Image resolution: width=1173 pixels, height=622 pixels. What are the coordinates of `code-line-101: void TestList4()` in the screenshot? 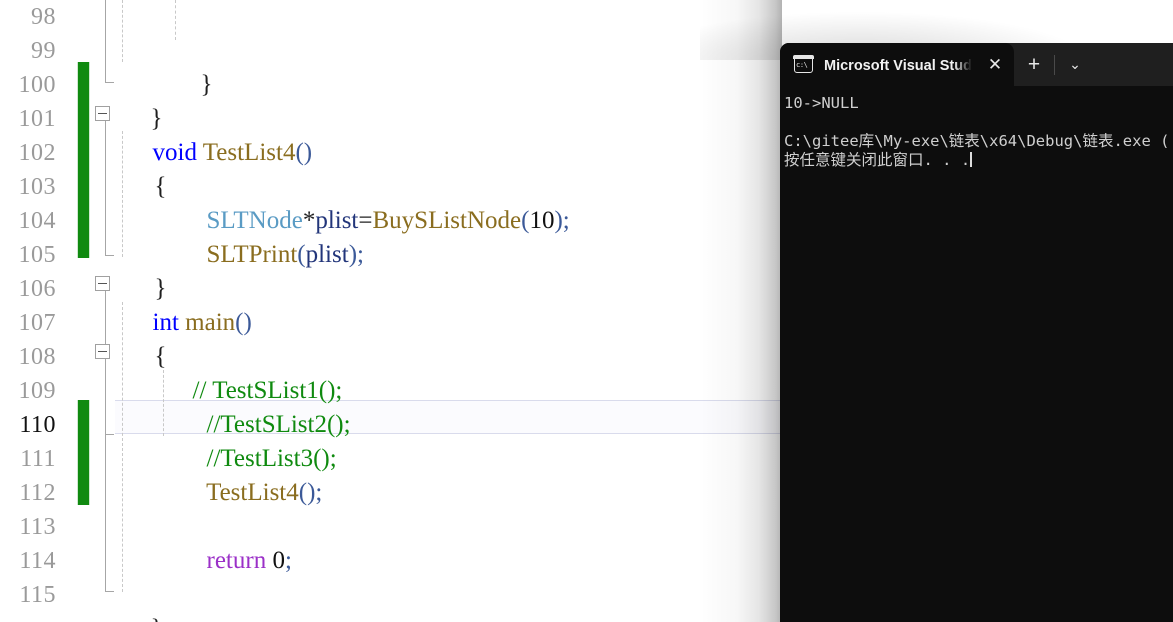 It's located at (214, 134).